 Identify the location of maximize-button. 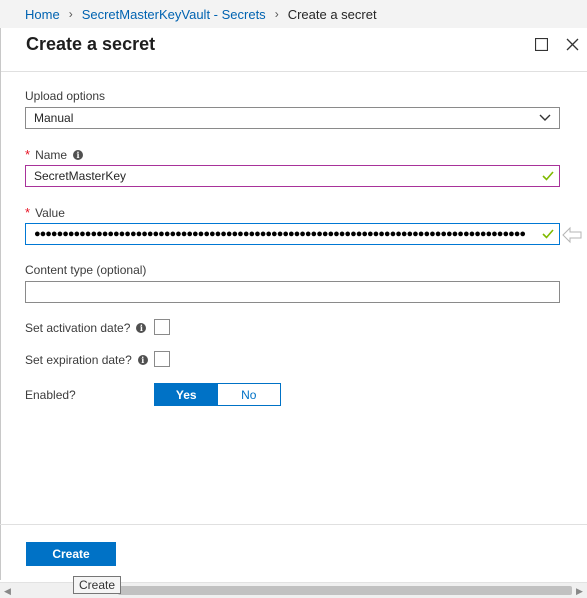
(541, 44).